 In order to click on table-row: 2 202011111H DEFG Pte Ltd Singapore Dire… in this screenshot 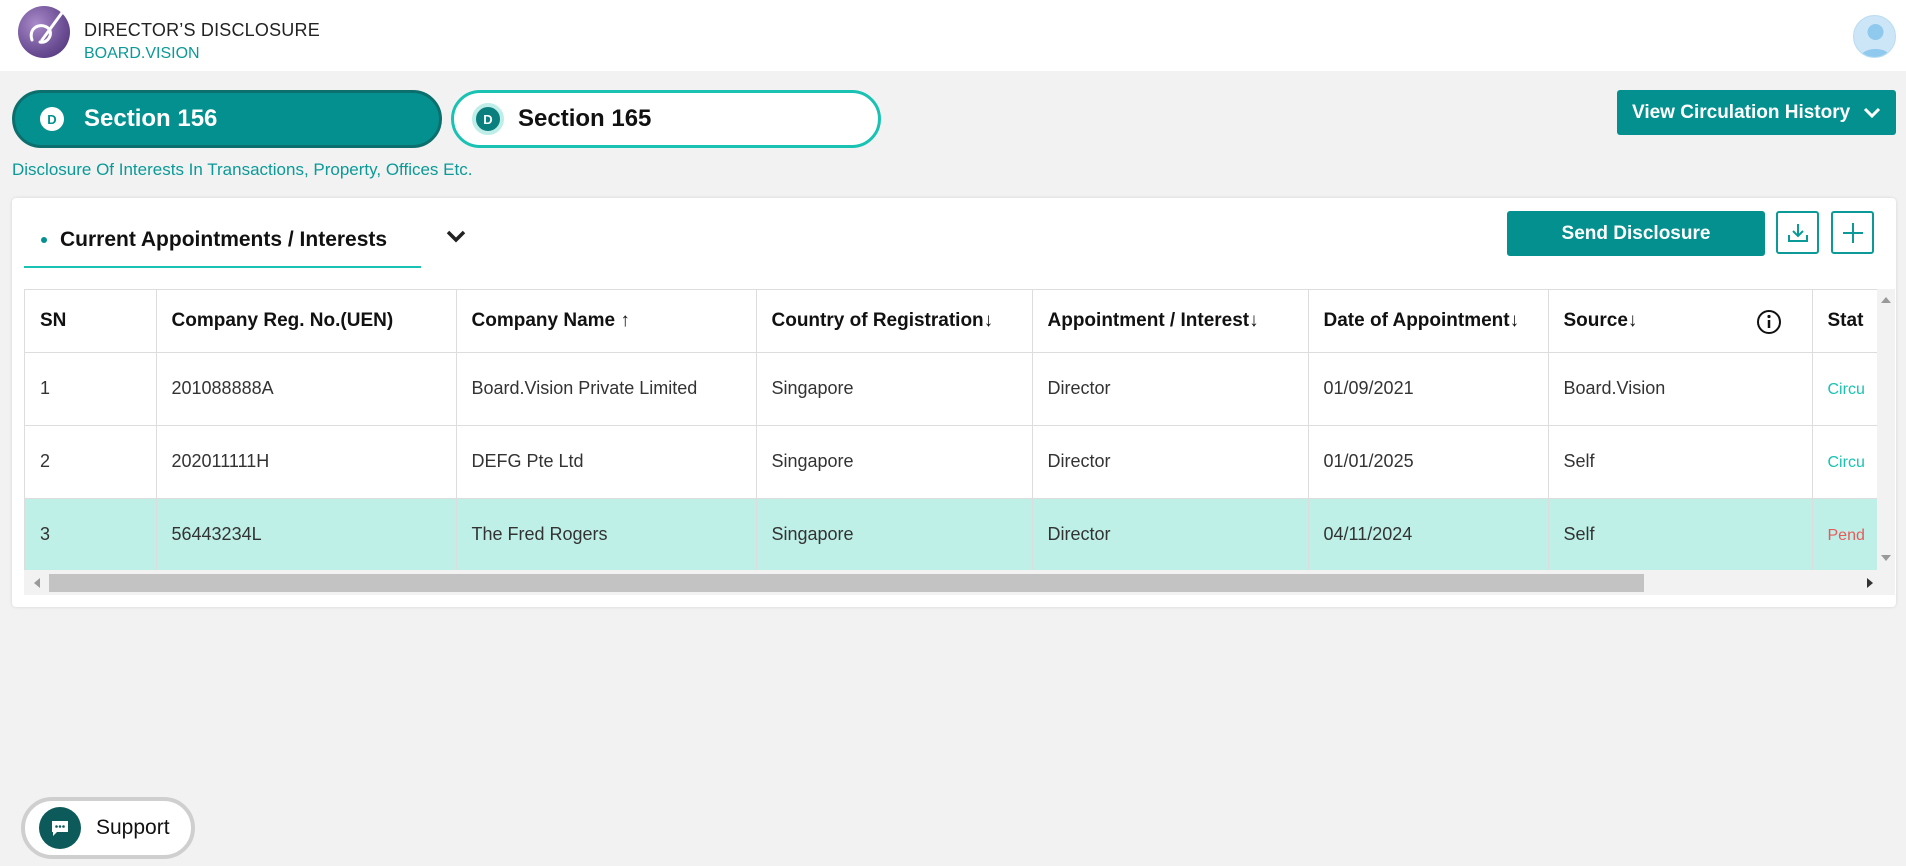, I will do `click(951, 462)`.